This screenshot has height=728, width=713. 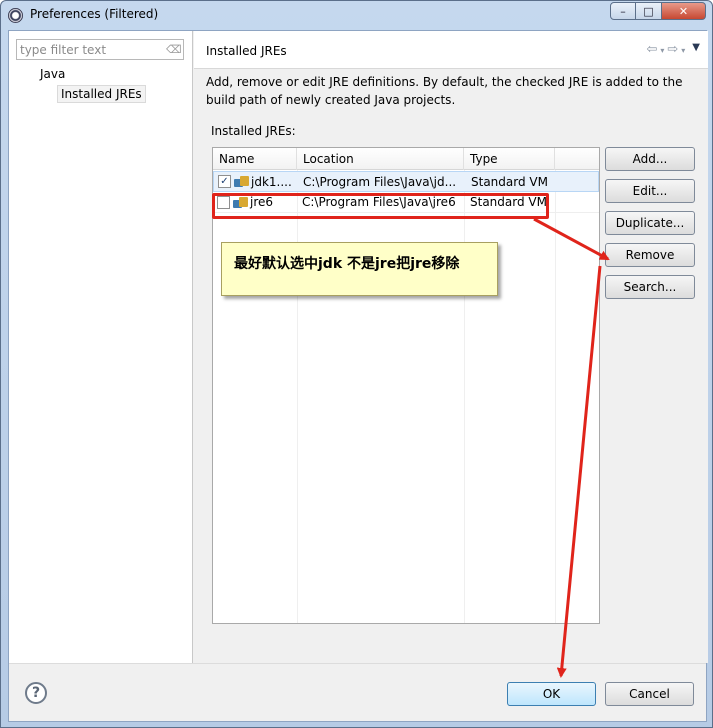 What do you see at coordinates (87, 49) in the screenshot?
I see `filter-input` at bounding box center [87, 49].